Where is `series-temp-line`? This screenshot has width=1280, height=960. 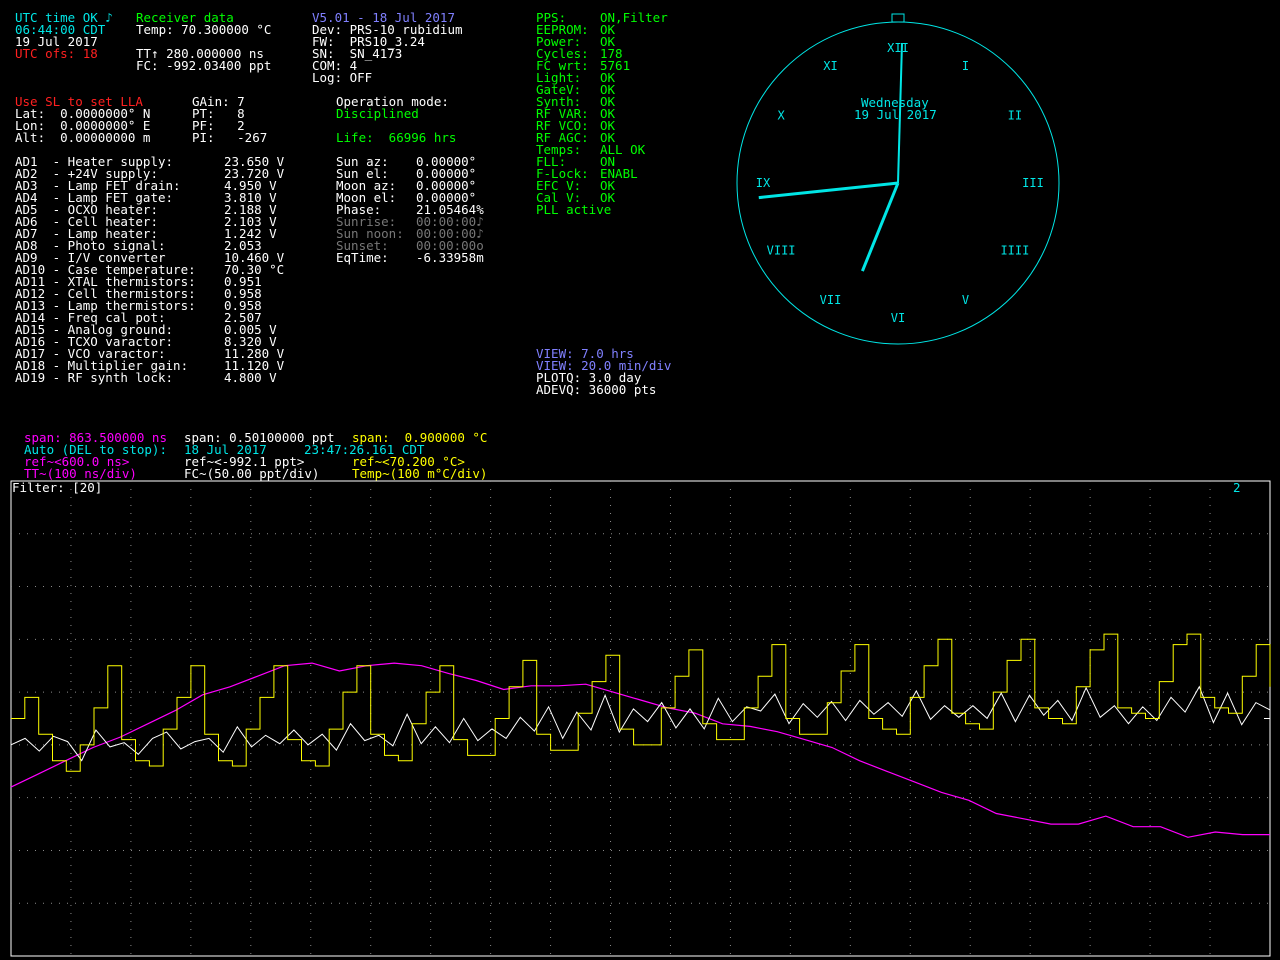 series-temp-line is located at coordinates (641, 702).